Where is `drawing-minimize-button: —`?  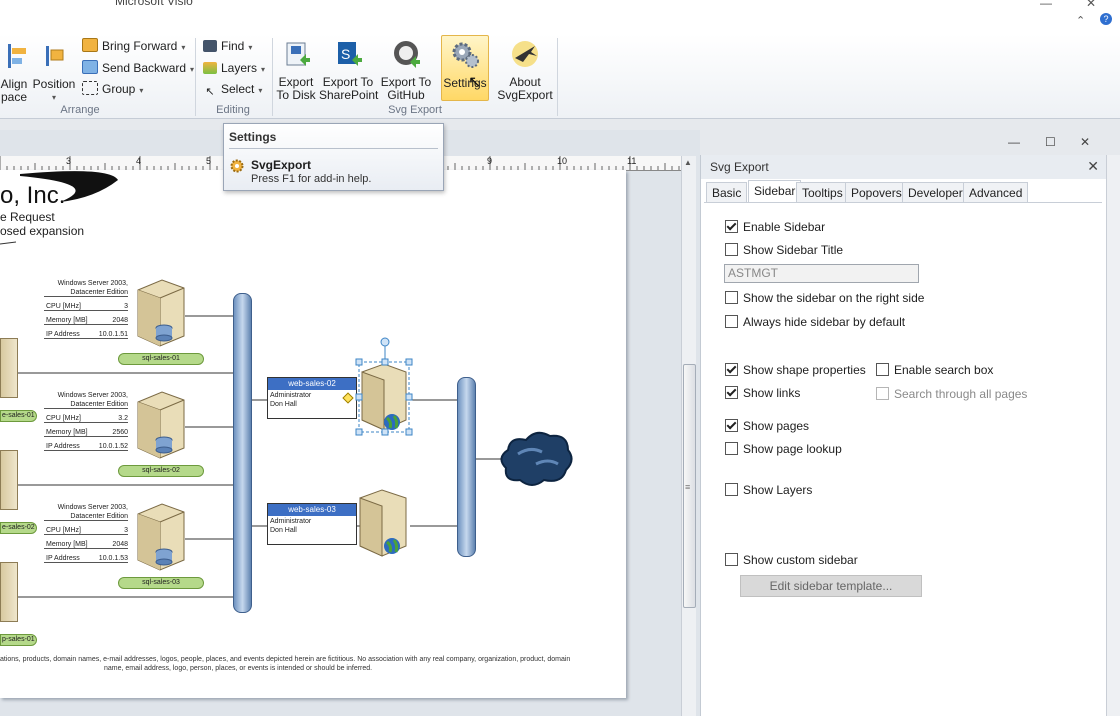
drawing-minimize-button: — is located at coordinates (1014, 142).